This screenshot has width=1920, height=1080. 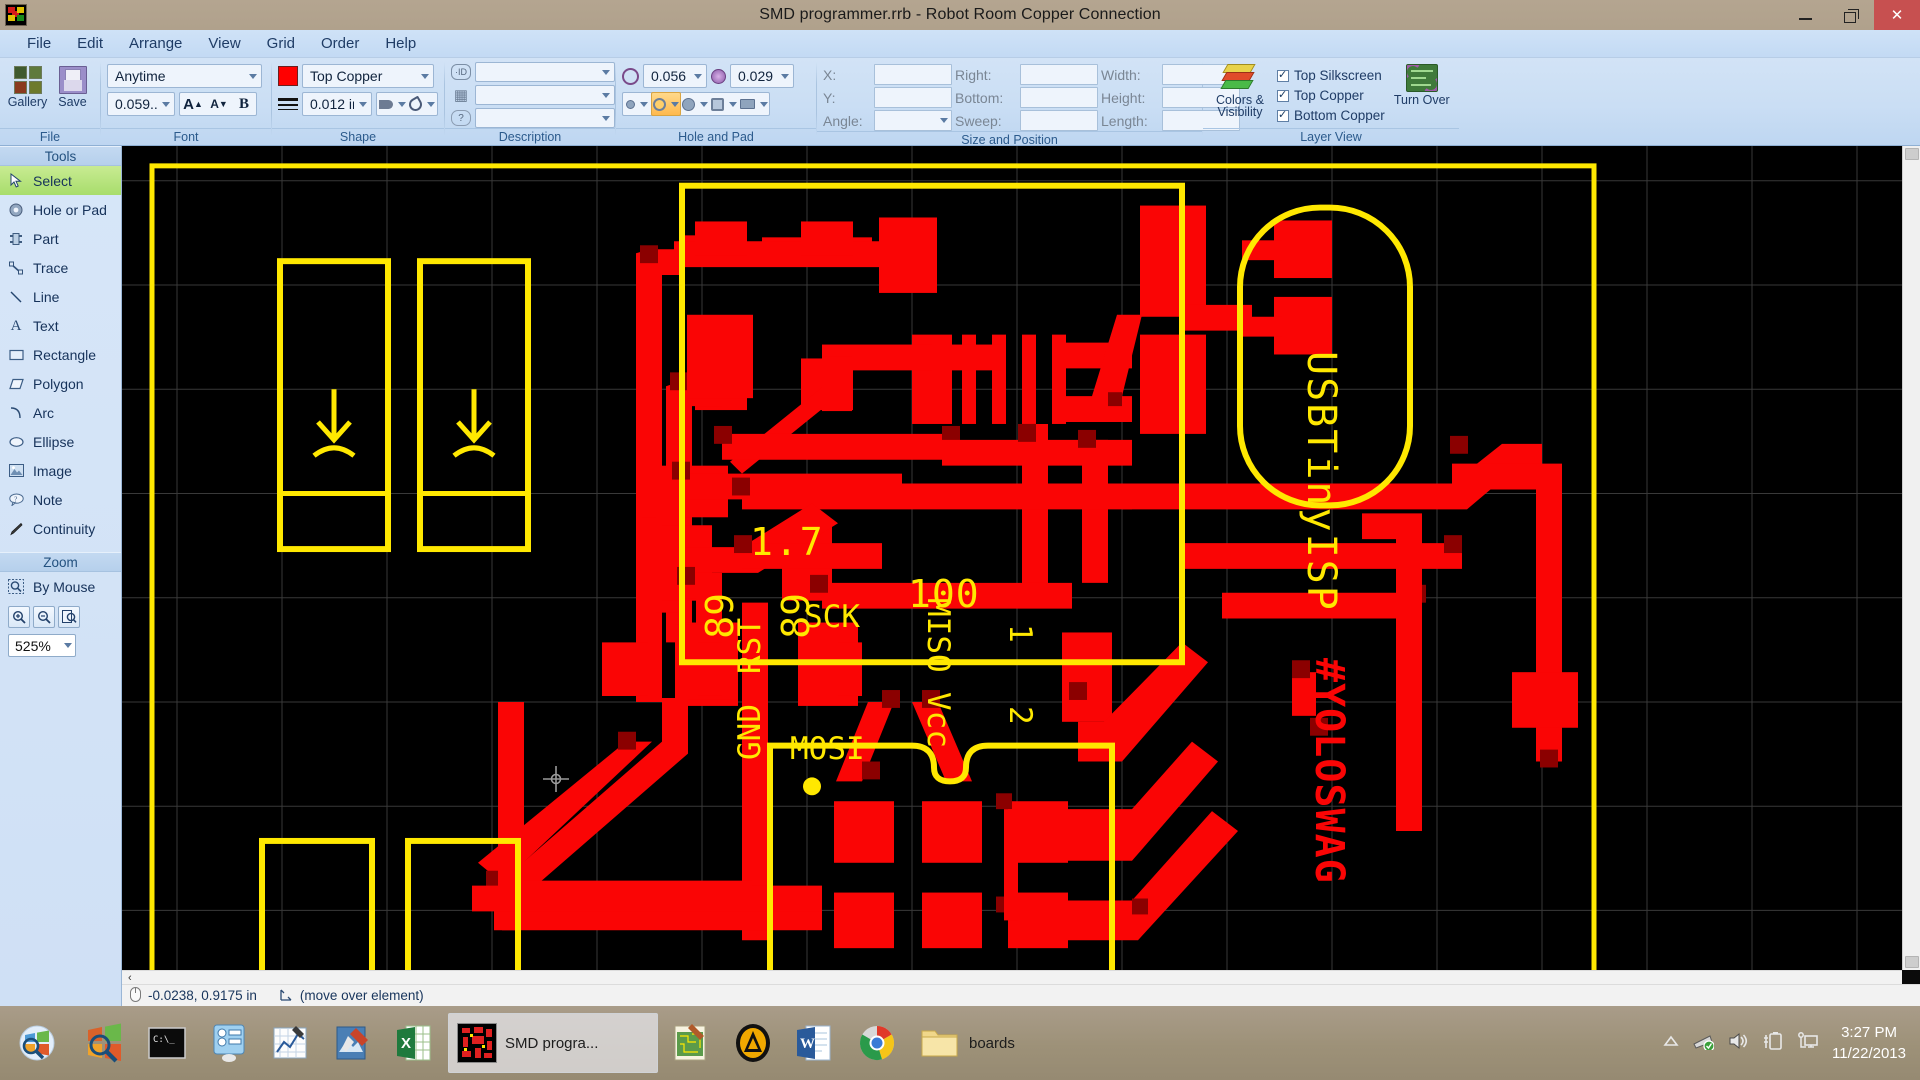 I want to click on pad-shape-rounded-square-button, so click(x=724, y=104).